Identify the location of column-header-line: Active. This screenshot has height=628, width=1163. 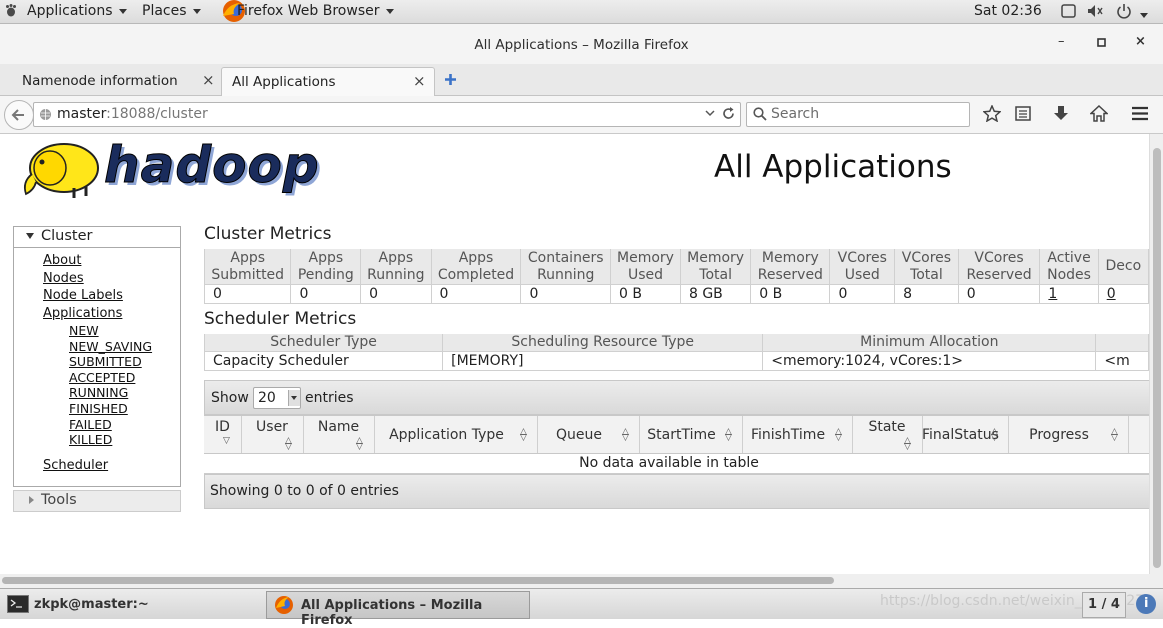
(1069, 257).